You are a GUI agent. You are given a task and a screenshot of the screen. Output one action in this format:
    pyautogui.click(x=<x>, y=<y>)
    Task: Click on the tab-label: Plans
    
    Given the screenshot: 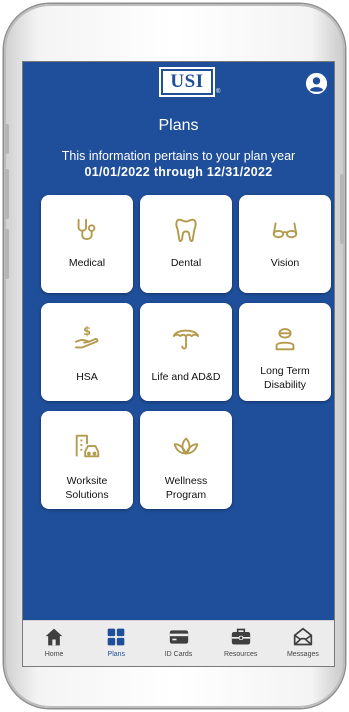 What is the action you would take?
    pyautogui.click(x=116, y=654)
    